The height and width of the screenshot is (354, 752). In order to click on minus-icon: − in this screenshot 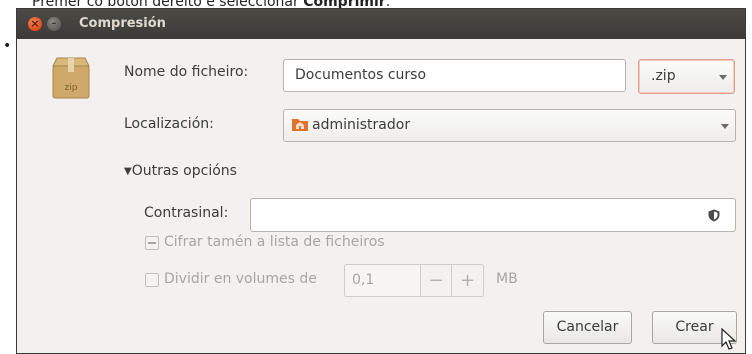, I will do `click(436, 280)`.